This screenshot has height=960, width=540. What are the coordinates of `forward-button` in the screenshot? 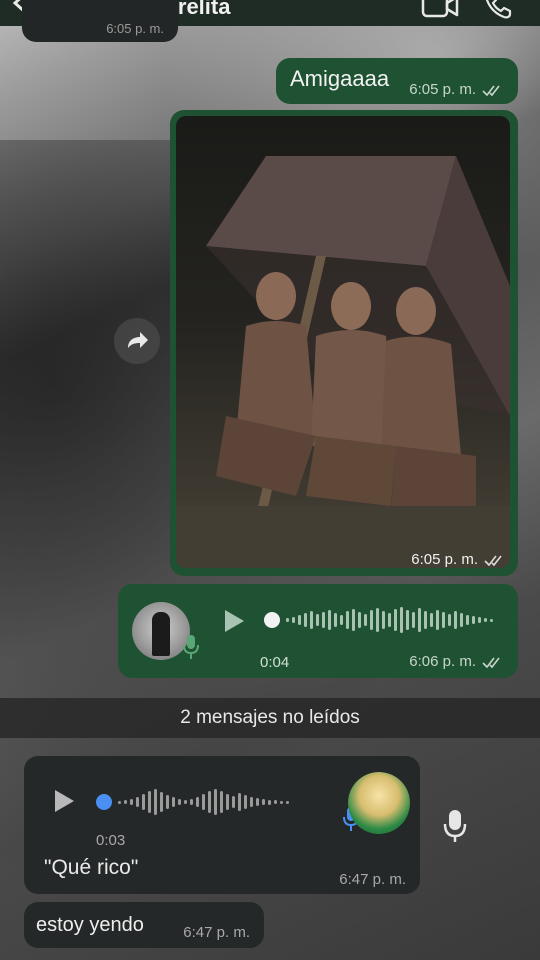 It's located at (137, 341).